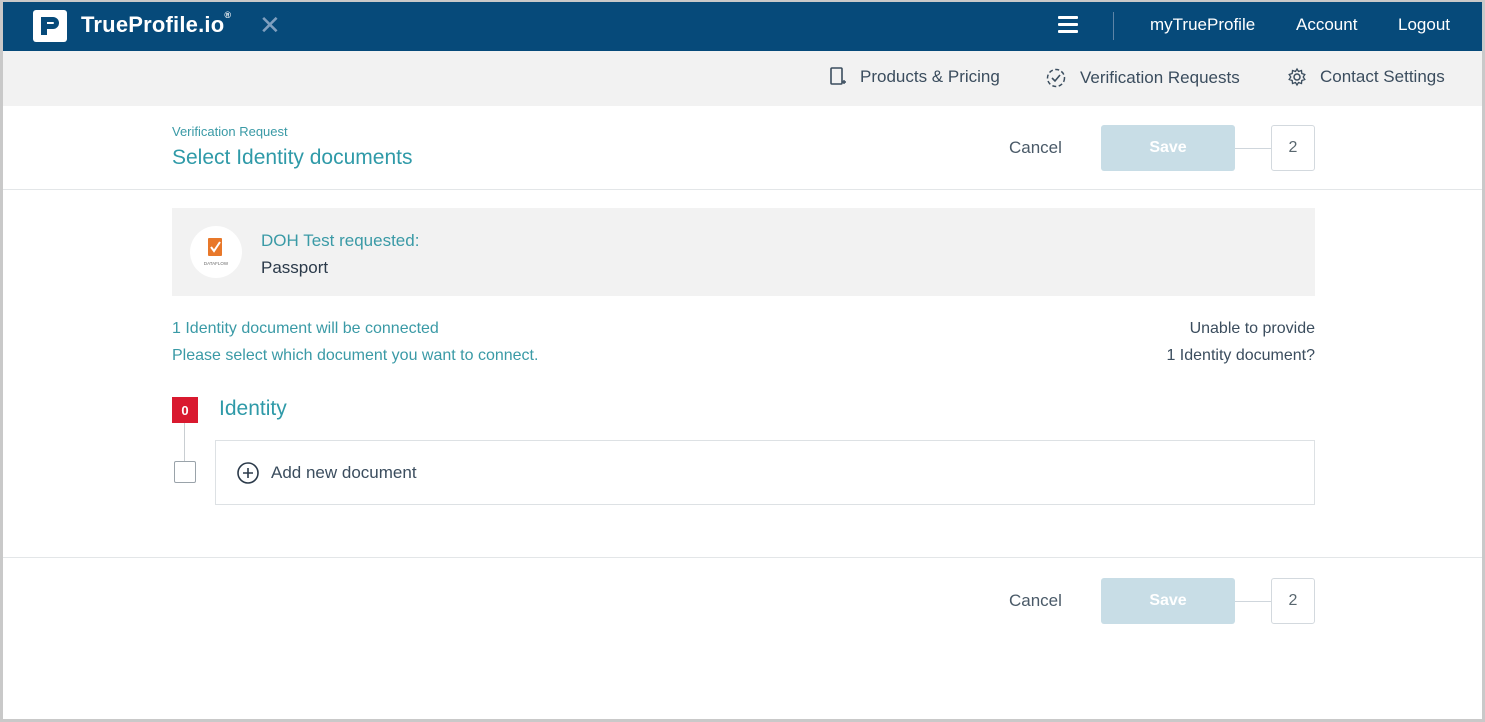  What do you see at coordinates (1293, 148) in the screenshot?
I see `step-counter: 2` at bounding box center [1293, 148].